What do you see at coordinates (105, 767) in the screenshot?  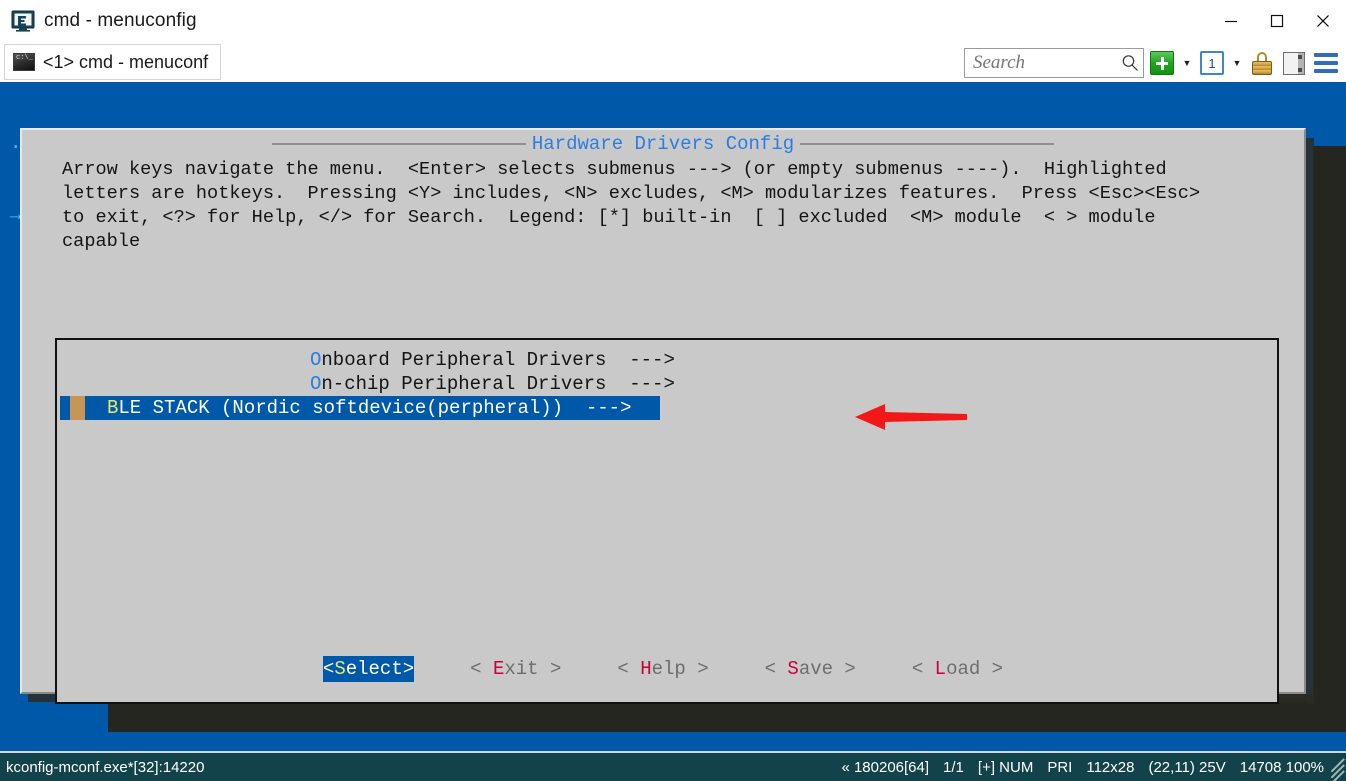 I see `status-process: kconfig-mconf.exe*[32]:14220` at bounding box center [105, 767].